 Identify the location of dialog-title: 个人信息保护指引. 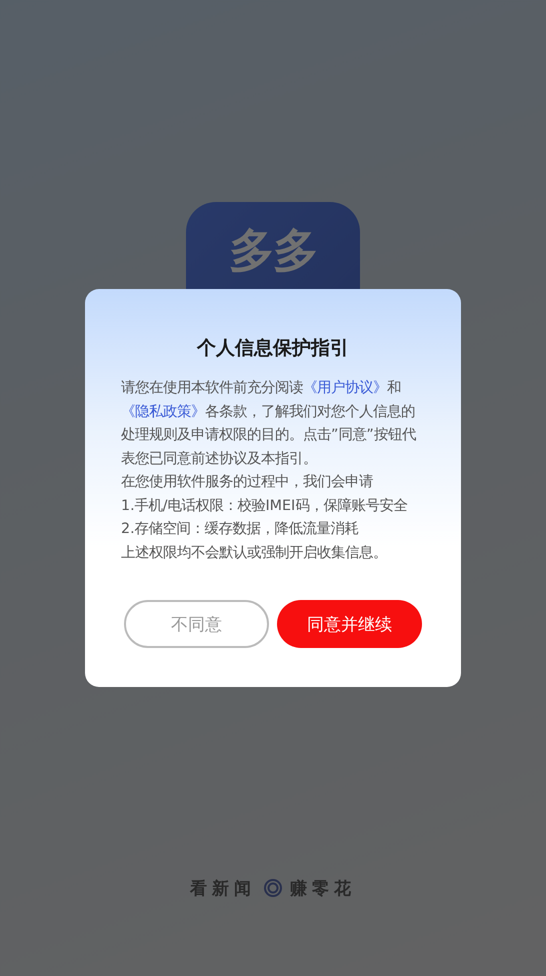
(273, 348).